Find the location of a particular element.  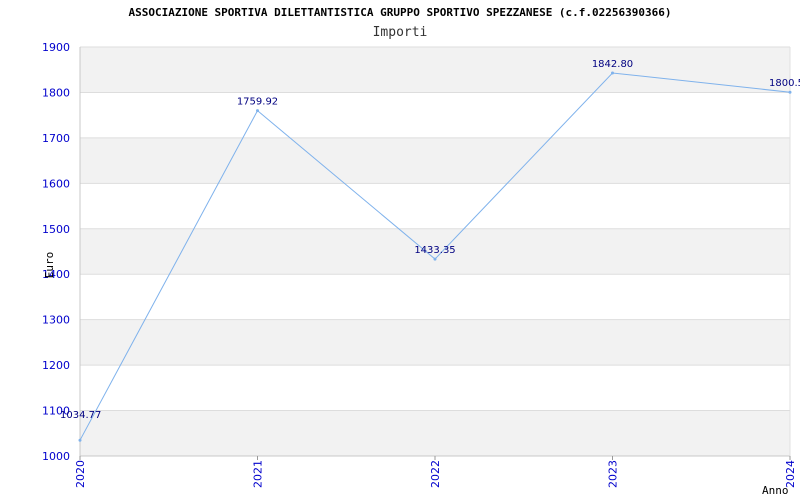

y-tick-label: 1000 is located at coordinates (56, 456).